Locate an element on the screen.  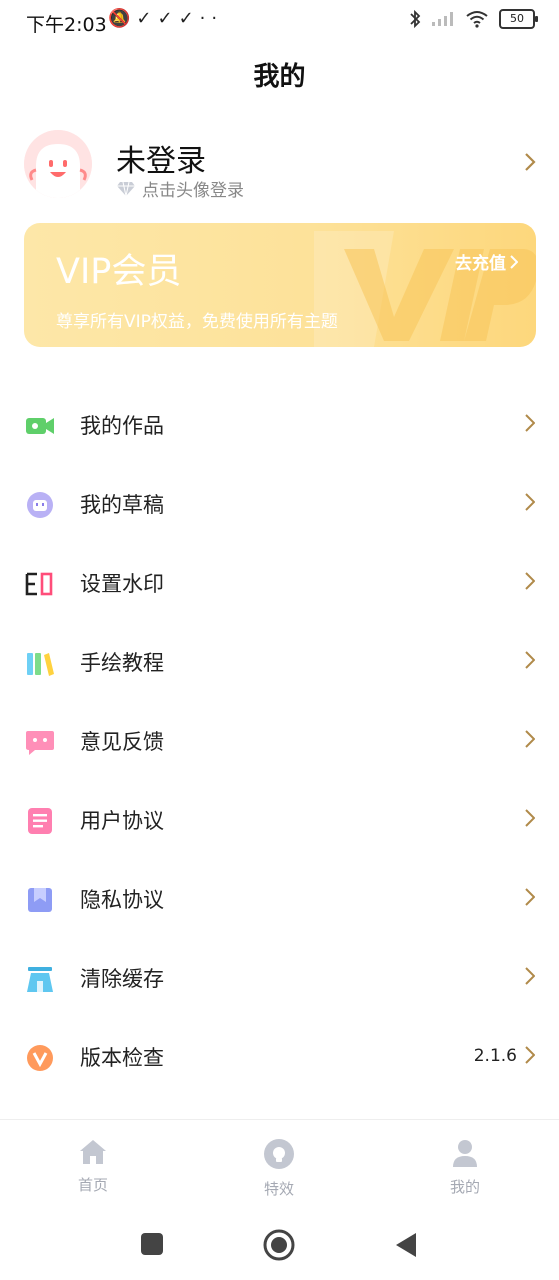
home-button is located at coordinates (279, 1245).